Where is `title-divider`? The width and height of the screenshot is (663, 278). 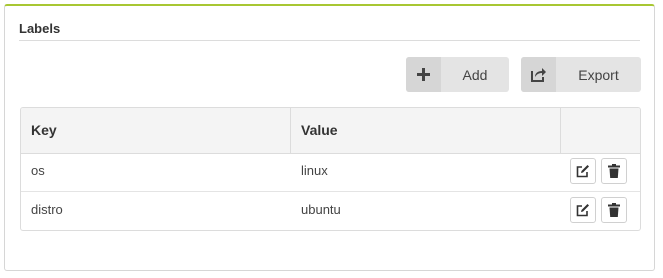
title-divider is located at coordinates (329, 40).